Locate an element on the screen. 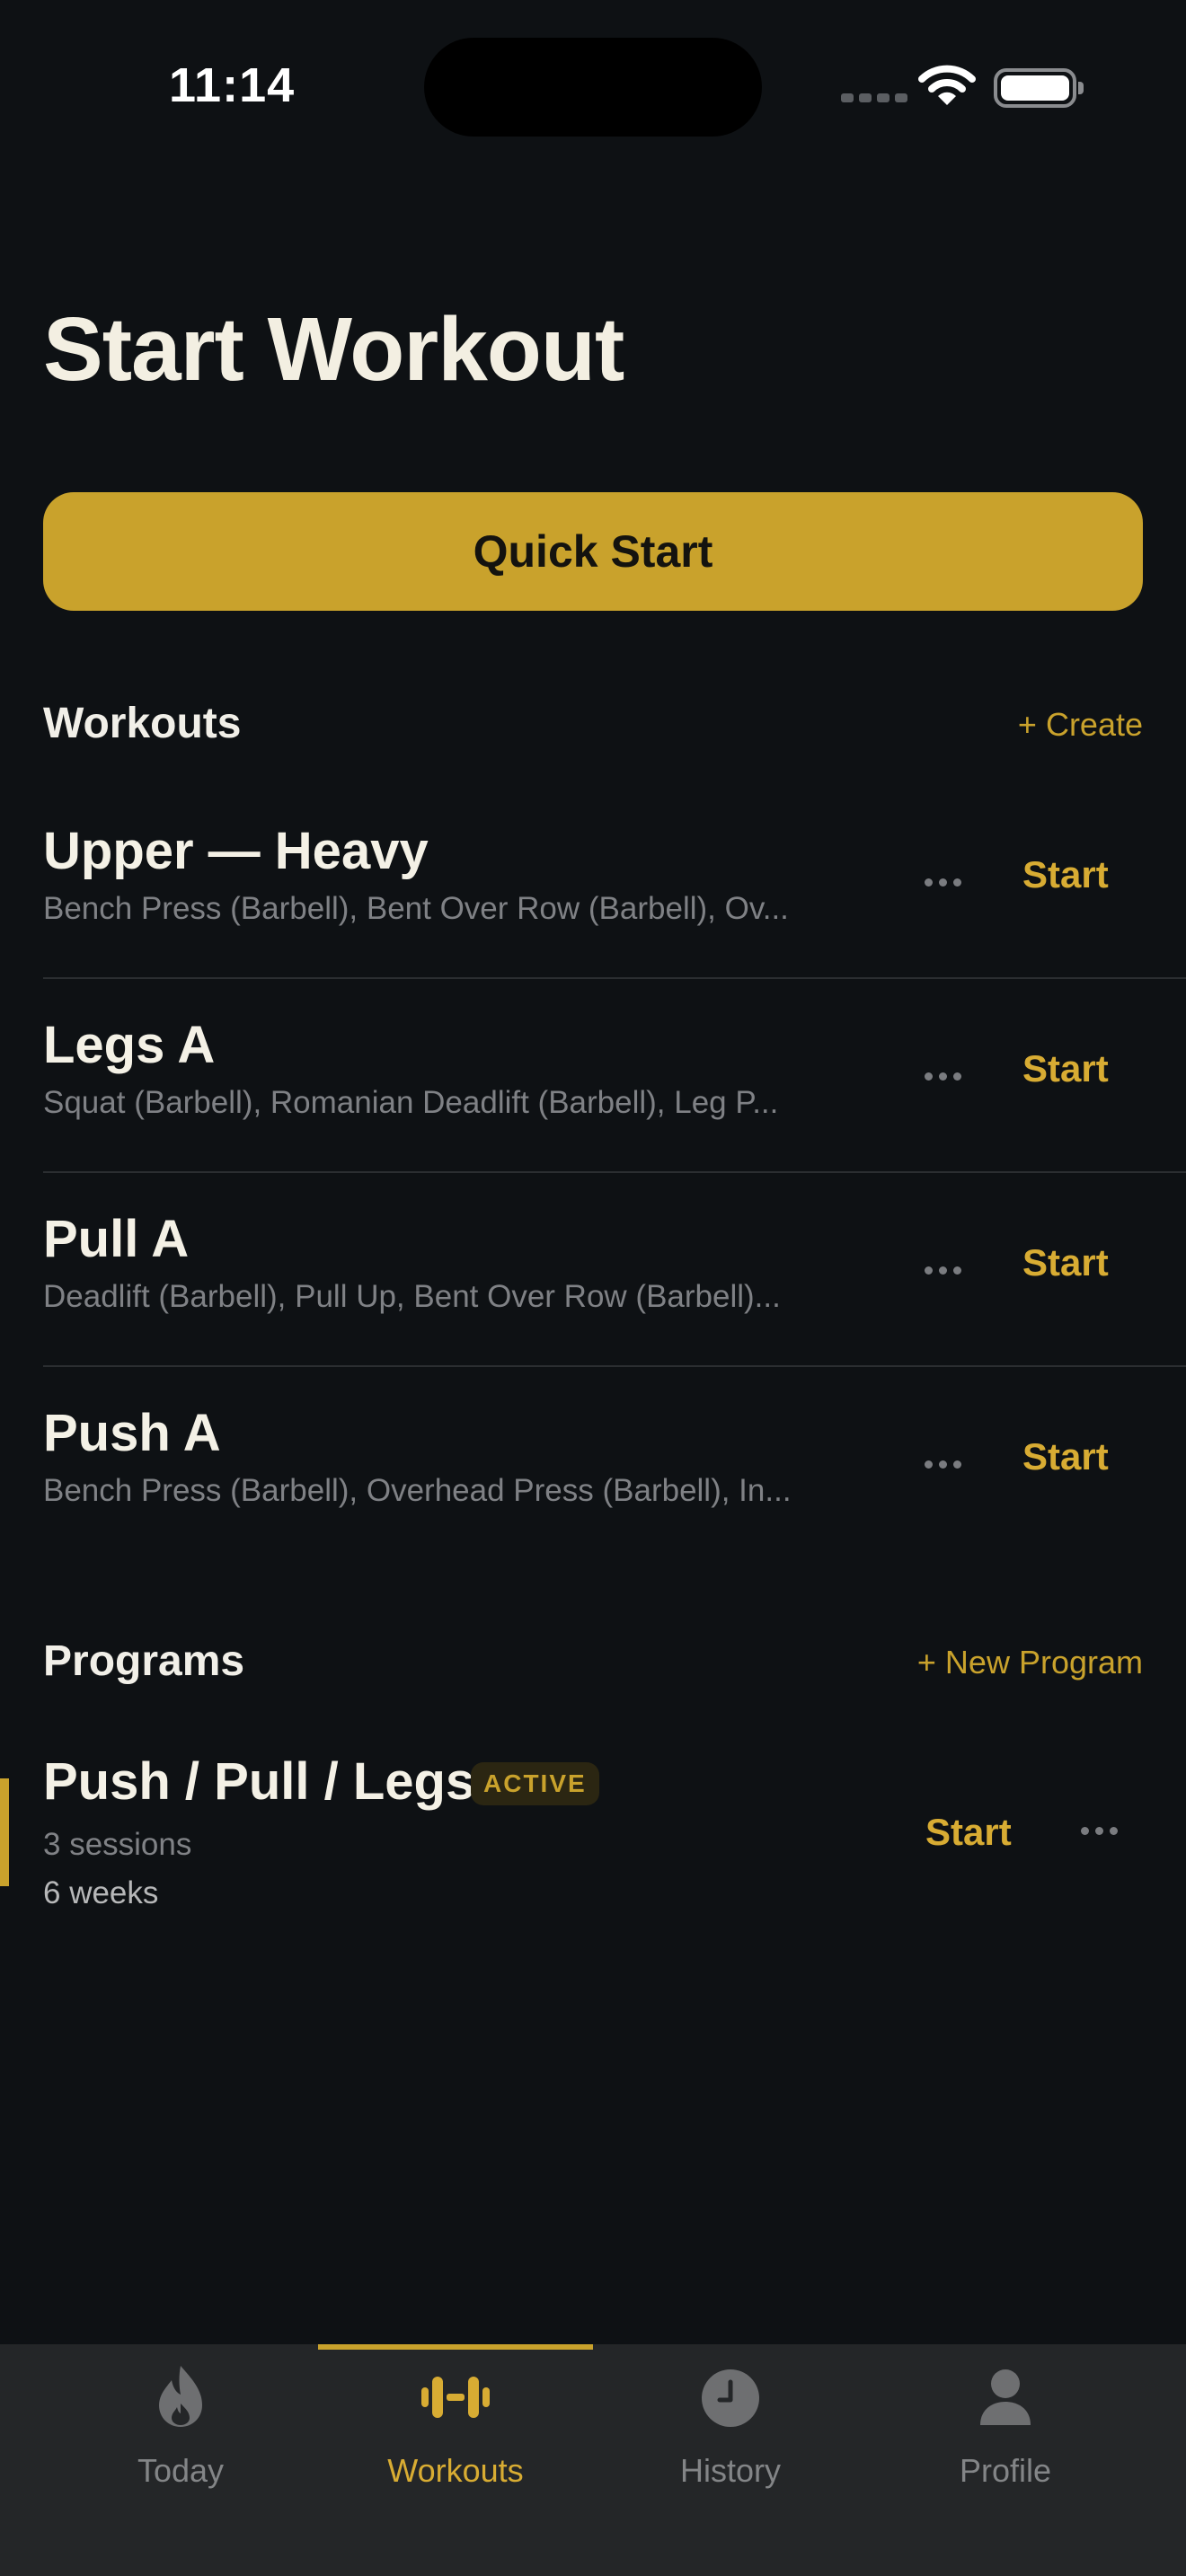 The height and width of the screenshot is (2576, 1186). tab-today: Today is located at coordinates (180, 2460).